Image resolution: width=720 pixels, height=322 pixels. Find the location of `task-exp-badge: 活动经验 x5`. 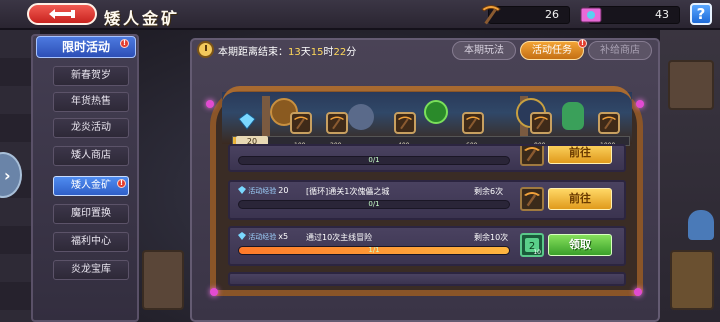

task-exp-badge: 活动经验 x5 is located at coordinates (263, 237).